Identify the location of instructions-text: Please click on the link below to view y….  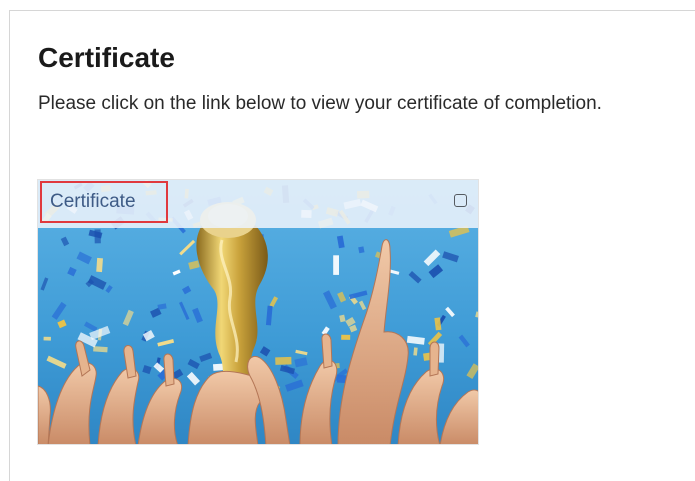
(320, 103).